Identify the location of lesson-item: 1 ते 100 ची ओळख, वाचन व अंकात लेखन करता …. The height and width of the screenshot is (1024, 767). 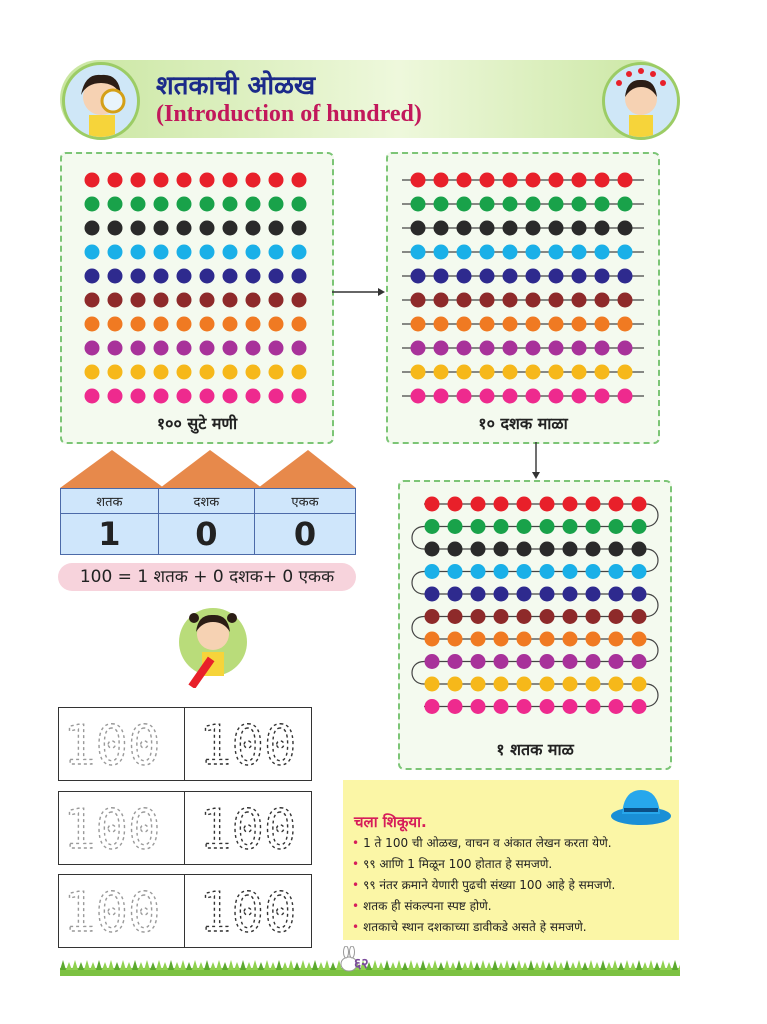
(481, 842).